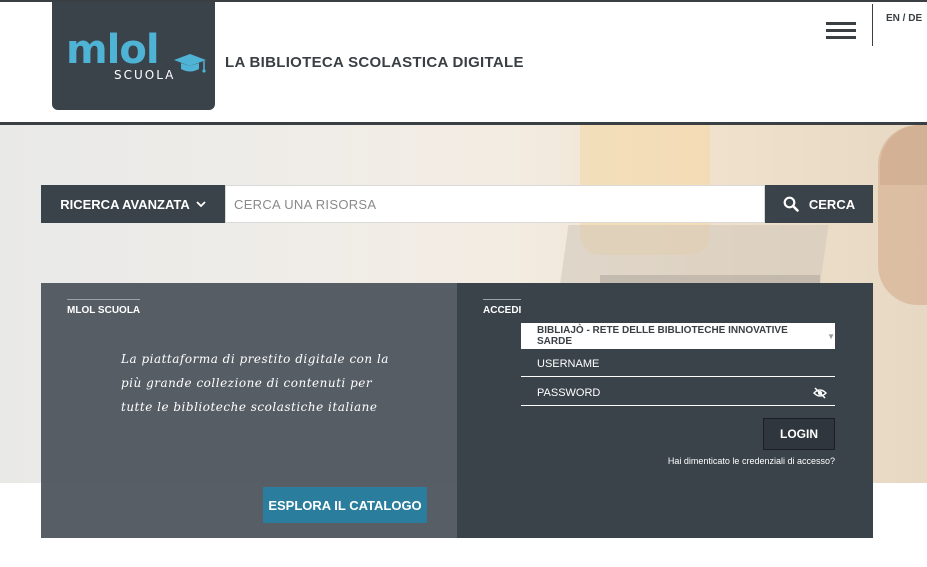  Describe the element at coordinates (374, 62) in the screenshot. I see `site-tagline: LA BIBLIOTECA SCOLASTICA DIGITALE` at that location.